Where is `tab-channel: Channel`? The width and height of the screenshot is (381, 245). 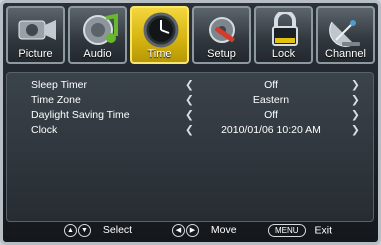
tab-channel: Channel is located at coordinates (345, 35).